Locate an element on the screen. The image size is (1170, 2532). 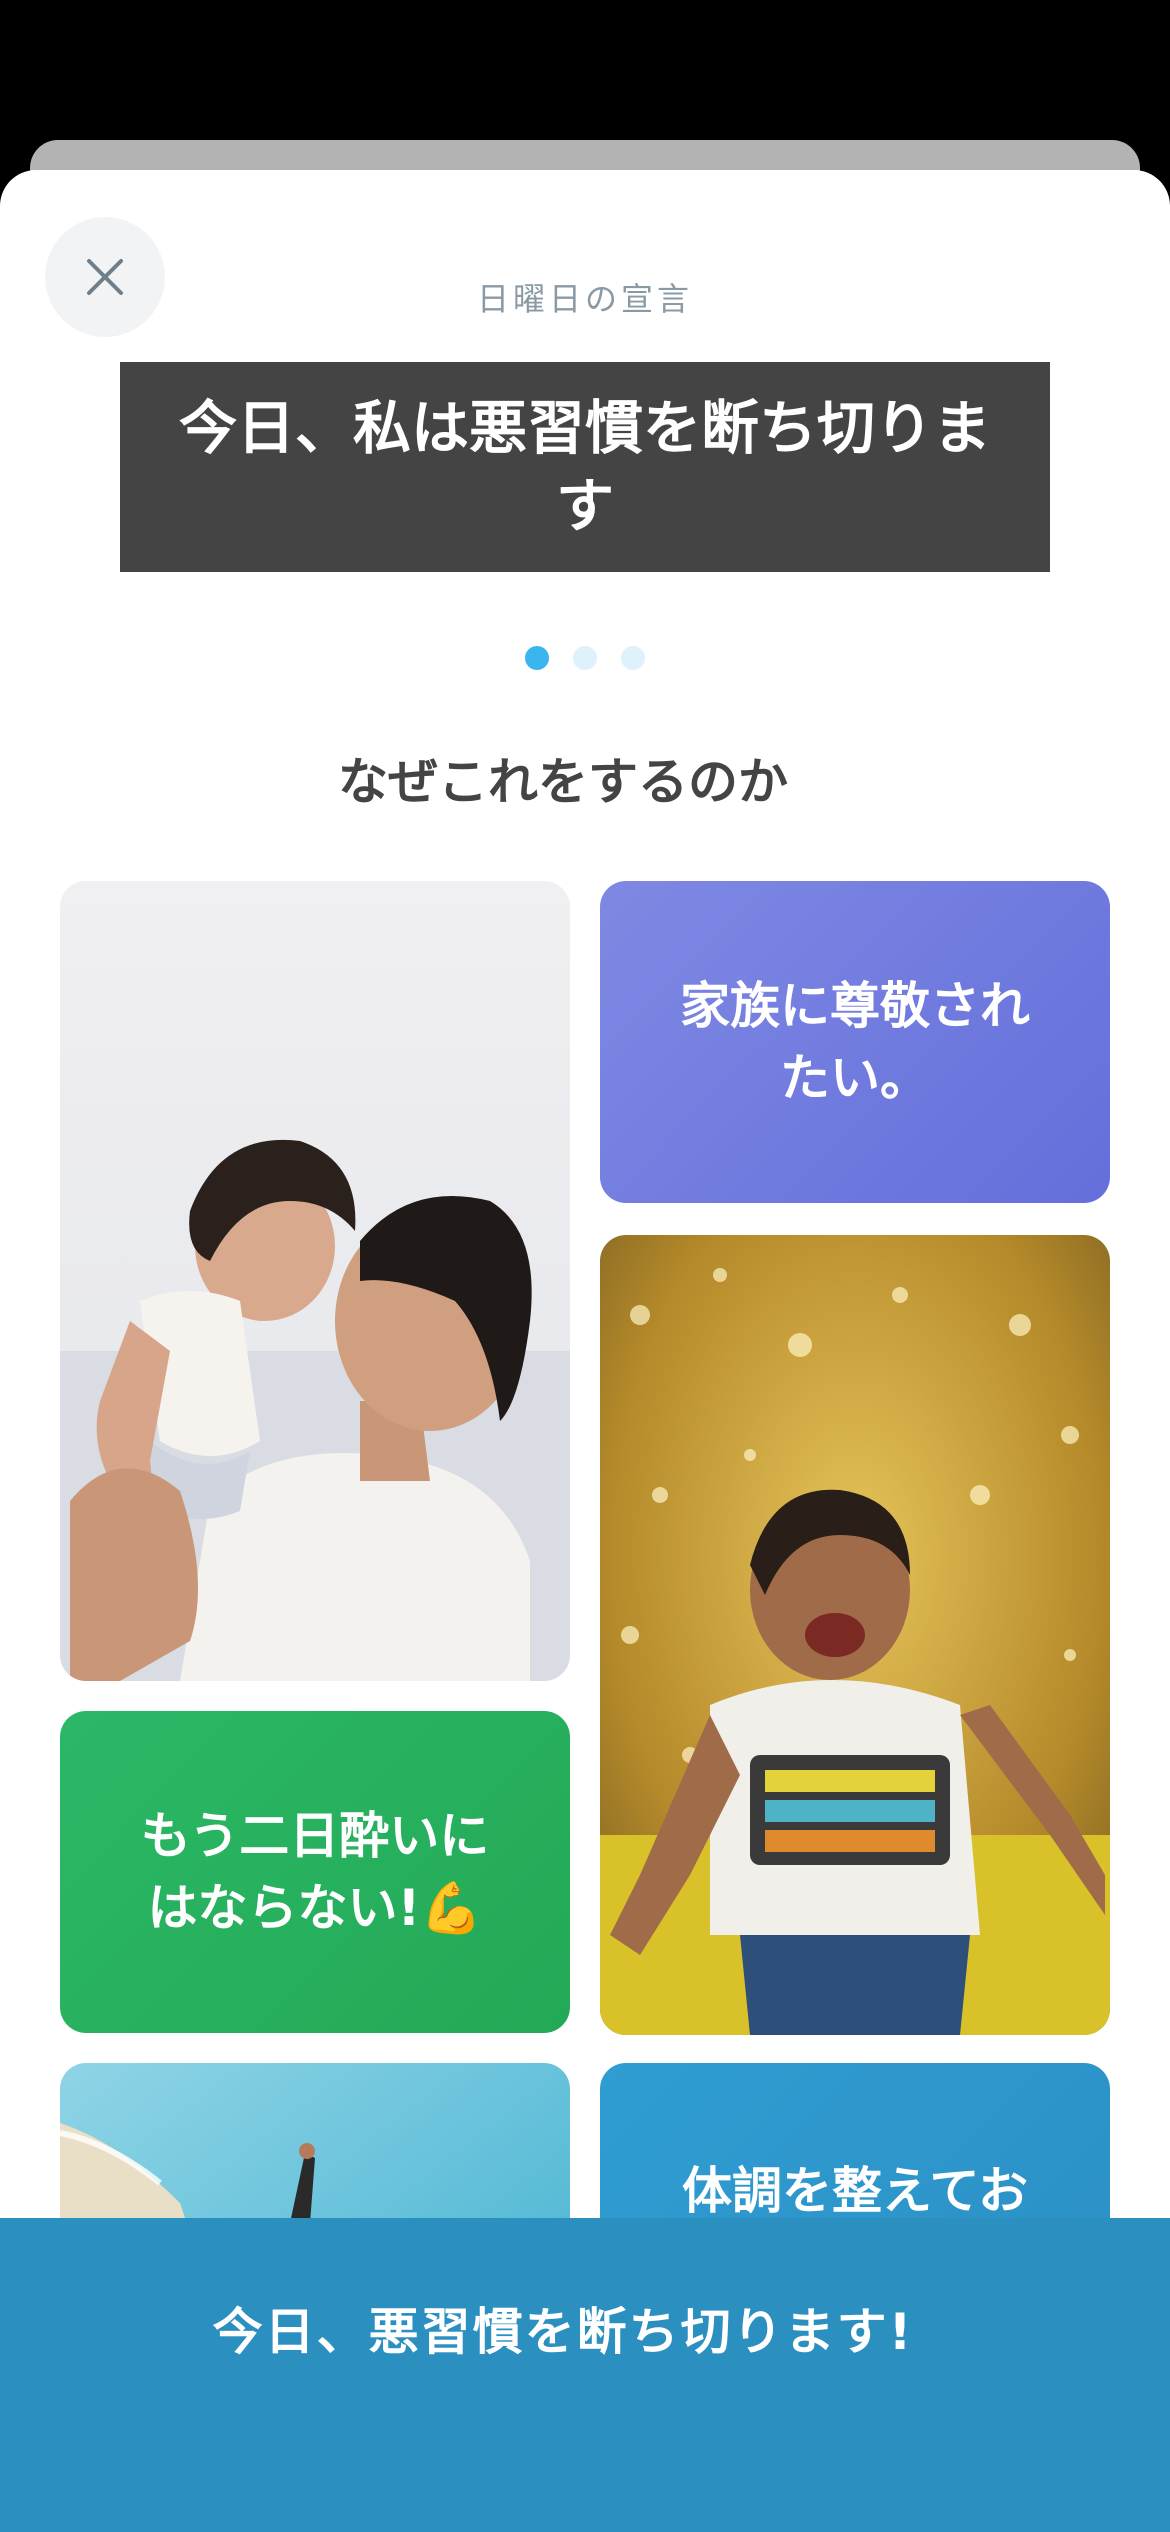
reason-tile-respect: 家族に尊敬されたい。 is located at coordinates (855, 1042).